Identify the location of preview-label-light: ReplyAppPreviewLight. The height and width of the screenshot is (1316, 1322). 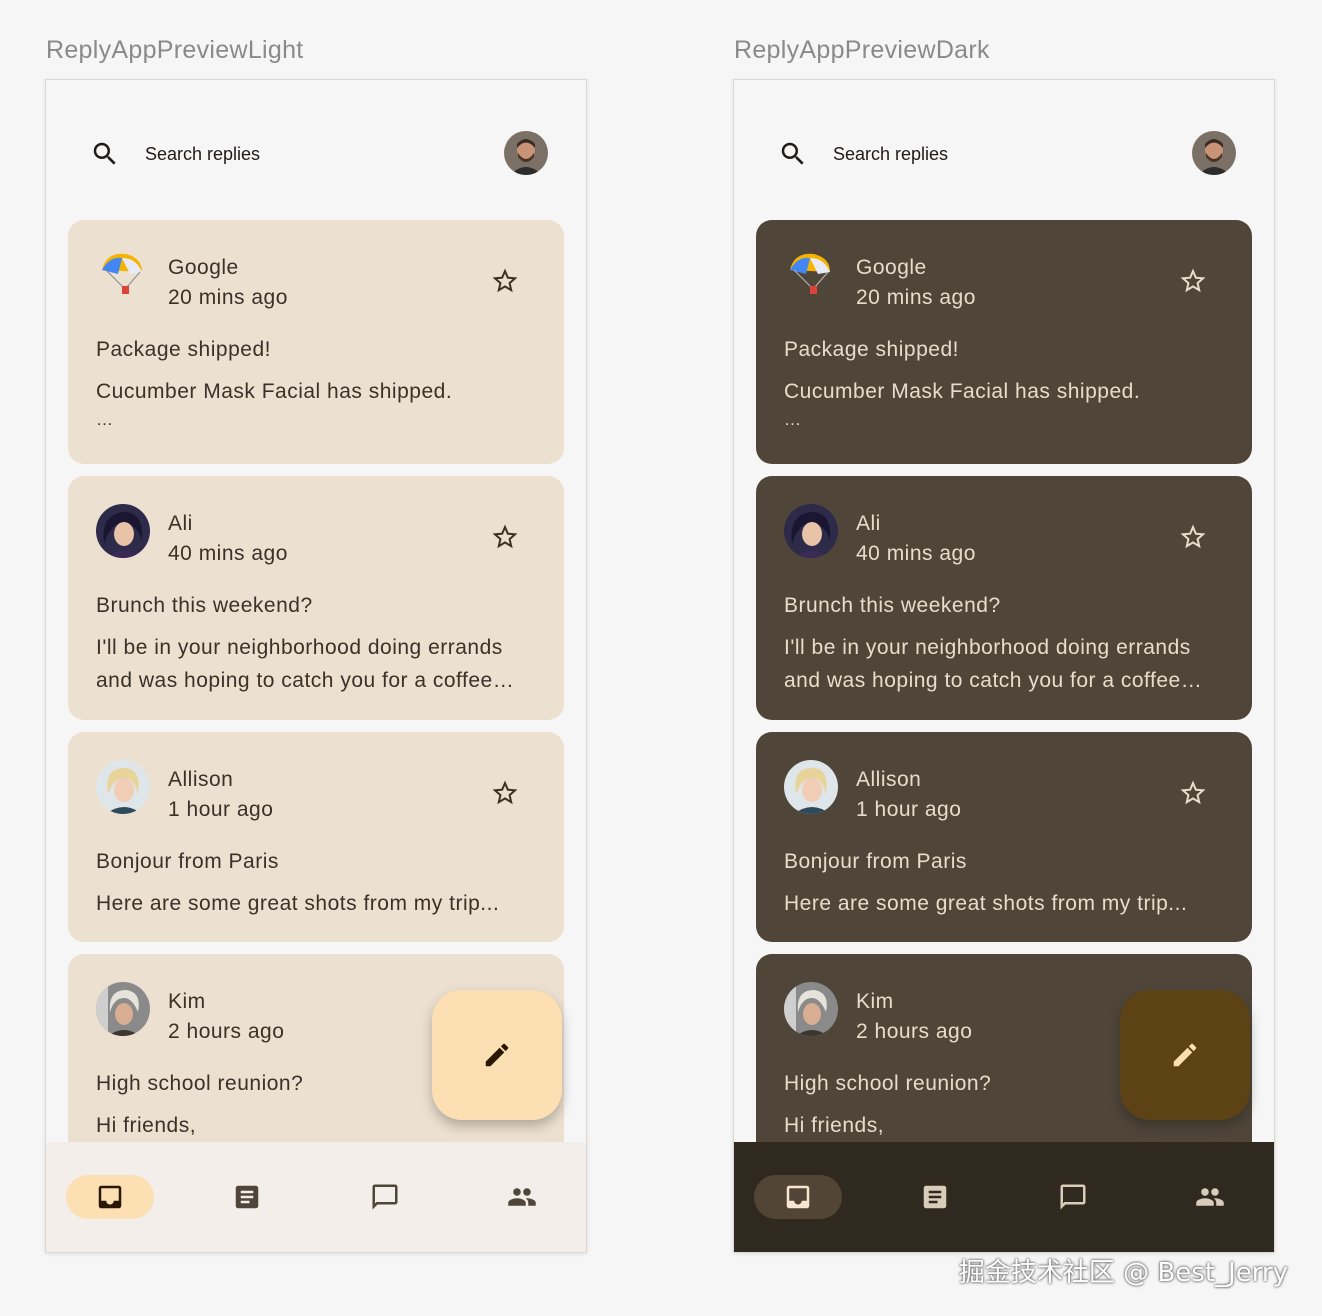
(175, 50).